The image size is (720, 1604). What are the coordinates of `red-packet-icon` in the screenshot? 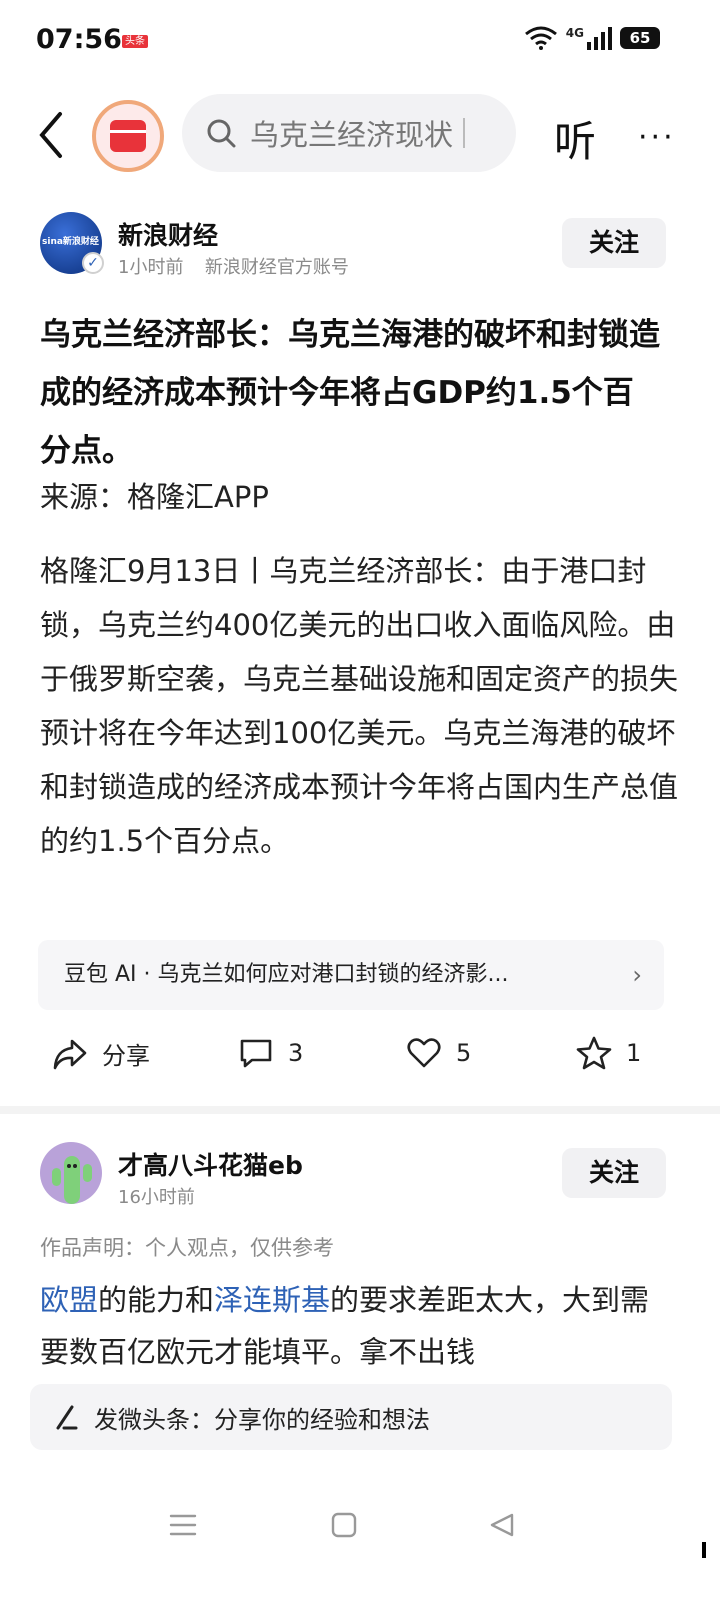 It's located at (128, 136).